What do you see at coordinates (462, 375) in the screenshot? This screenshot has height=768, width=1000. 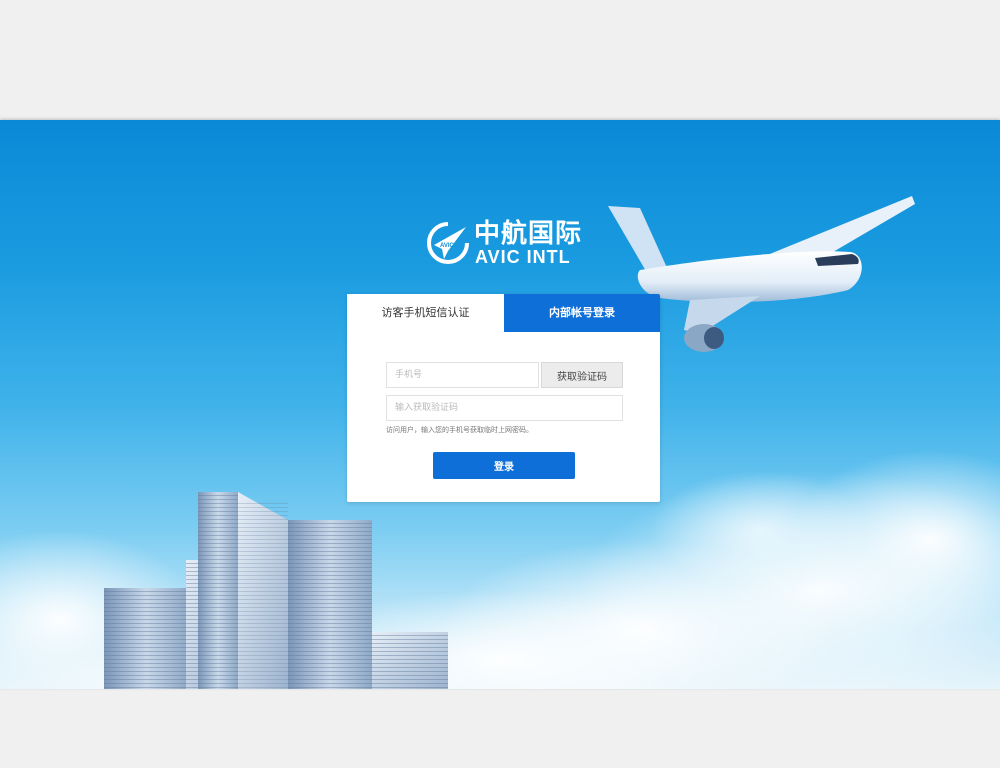 I see `phone-input` at bounding box center [462, 375].